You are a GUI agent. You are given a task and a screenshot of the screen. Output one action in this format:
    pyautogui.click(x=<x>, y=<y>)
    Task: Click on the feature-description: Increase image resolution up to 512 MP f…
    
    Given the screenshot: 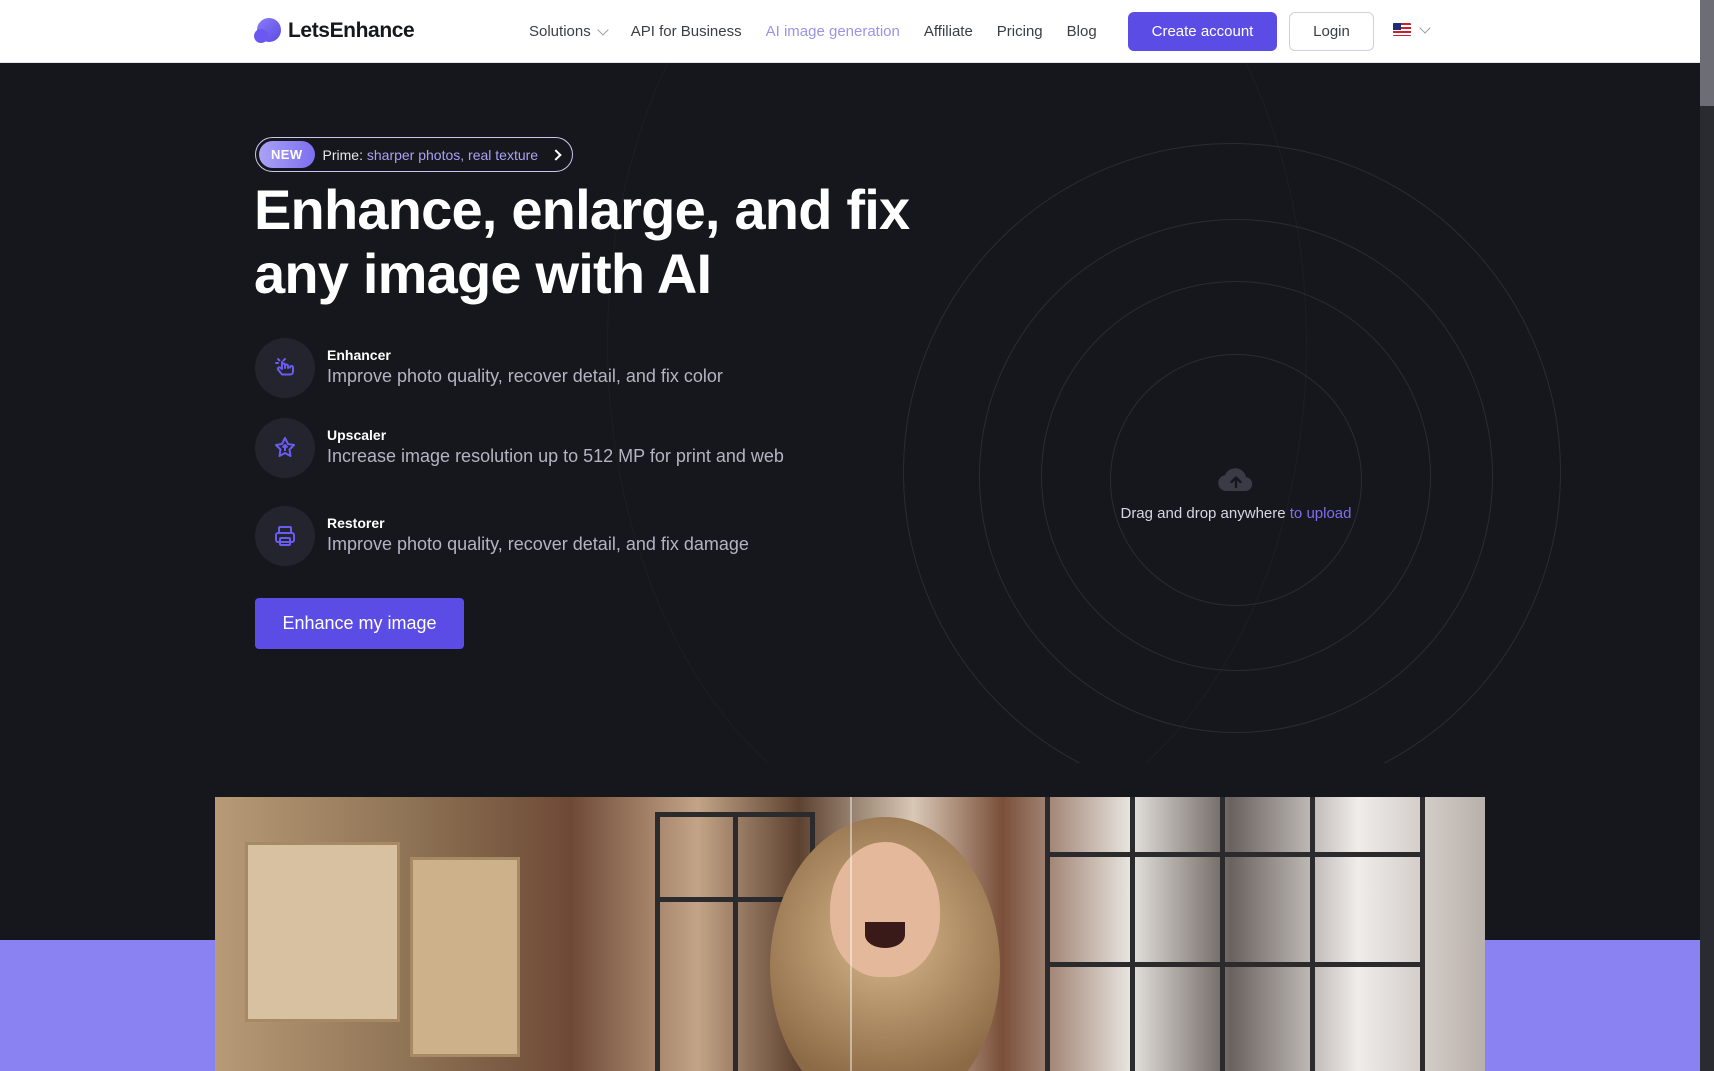 What is the action you would take?
    pyautogui.click(x=555, y=456)
    